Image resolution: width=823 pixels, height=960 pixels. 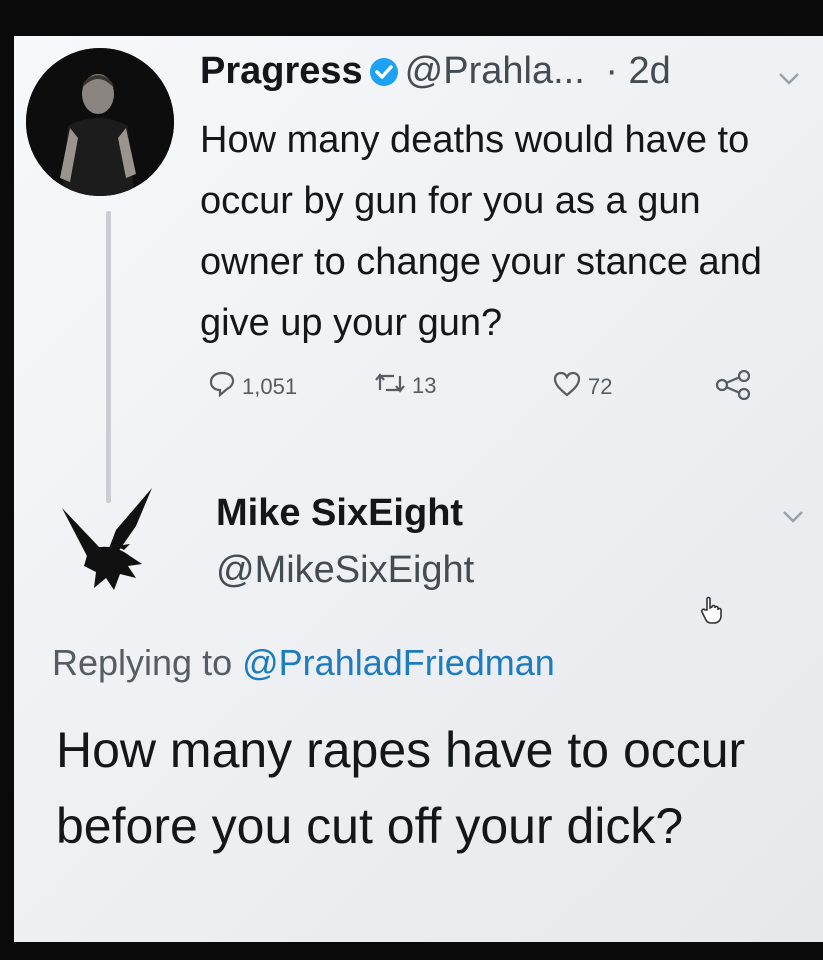 I want to click on share-button, so click(x=734, y=387).